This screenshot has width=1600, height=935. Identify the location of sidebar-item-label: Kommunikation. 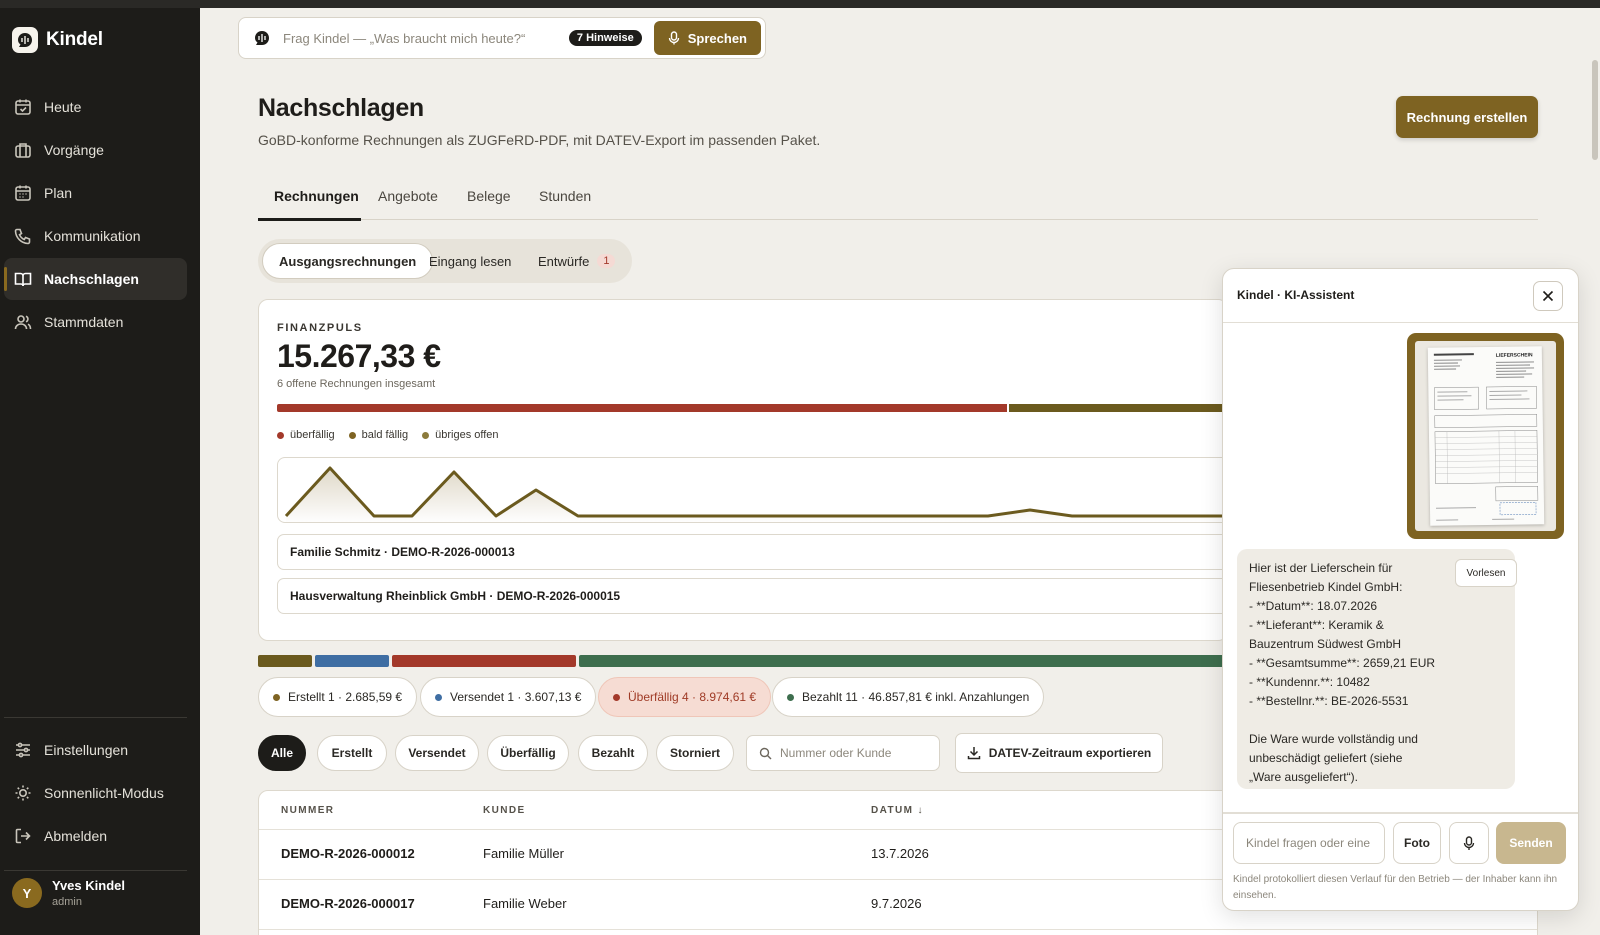
(92, 236).